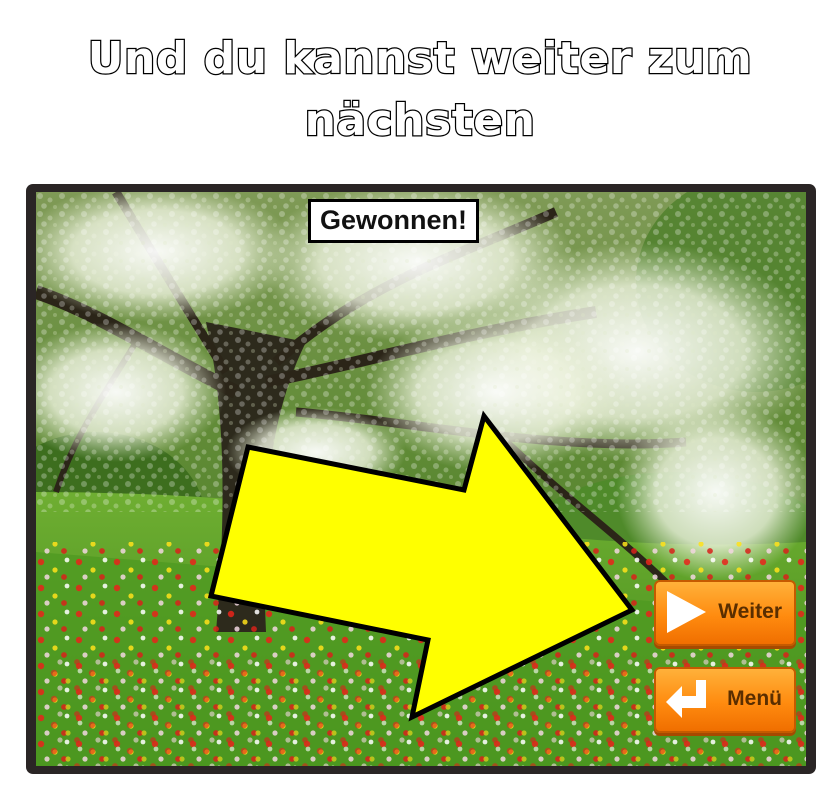  Describe the element at coordinates (686, 699) in the screenshot. I see `return-arrow-icon` at that location.